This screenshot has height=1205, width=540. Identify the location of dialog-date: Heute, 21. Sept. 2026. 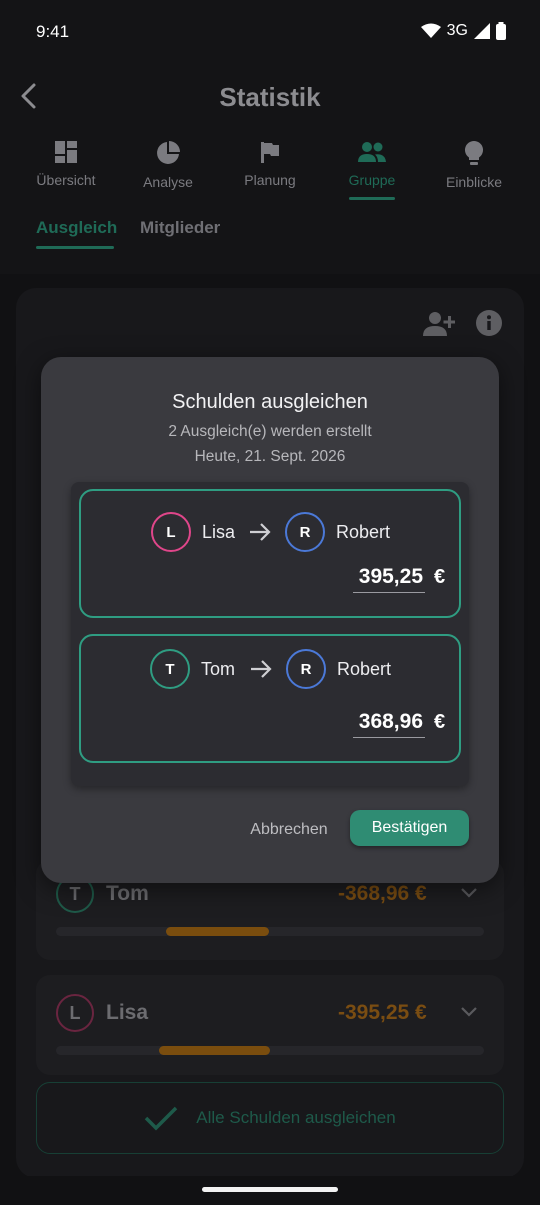
(270, 456).